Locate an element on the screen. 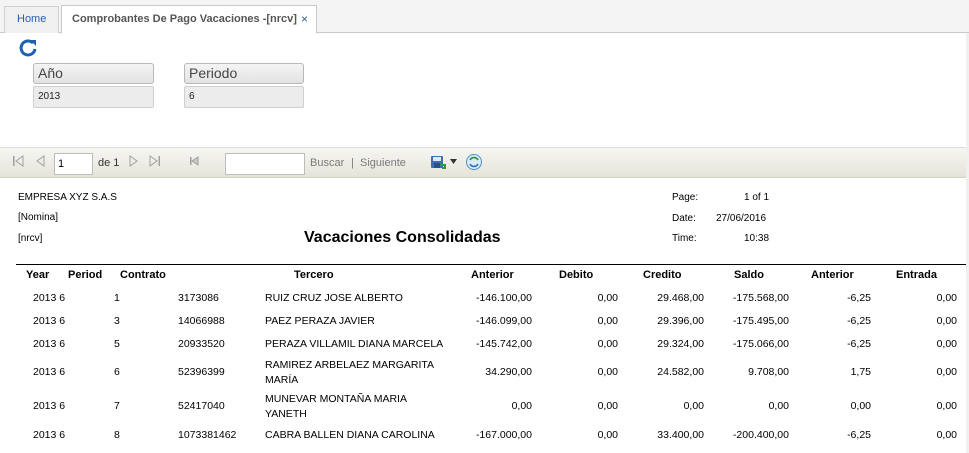  cell-credito: 29.324,00 is located at coordinates (680, 344).